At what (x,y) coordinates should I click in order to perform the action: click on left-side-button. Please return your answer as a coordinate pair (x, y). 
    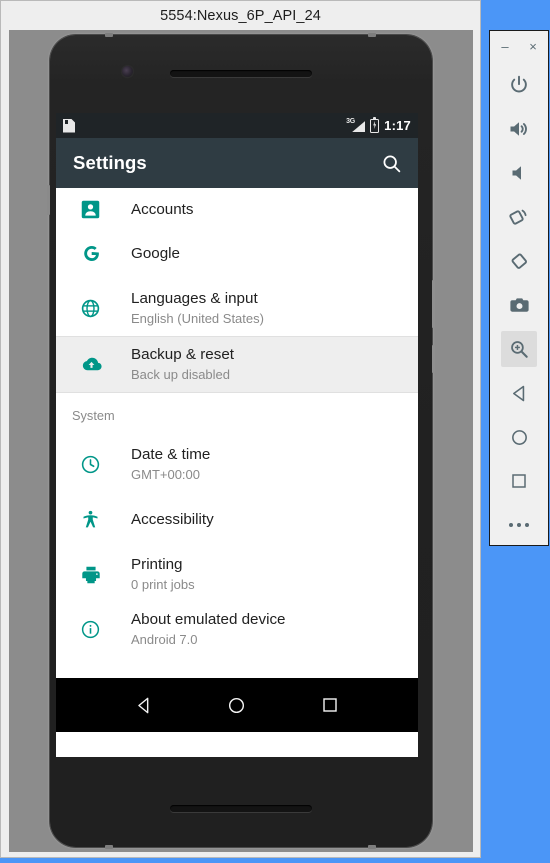
    Looking at the image, I should click on (48, 200).